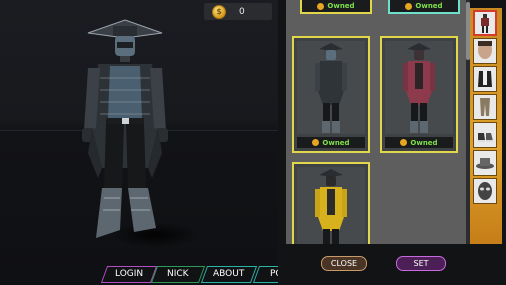 This screenshot has height=285, width=506. I want to click on category-full-outfit, so click(485, 23).